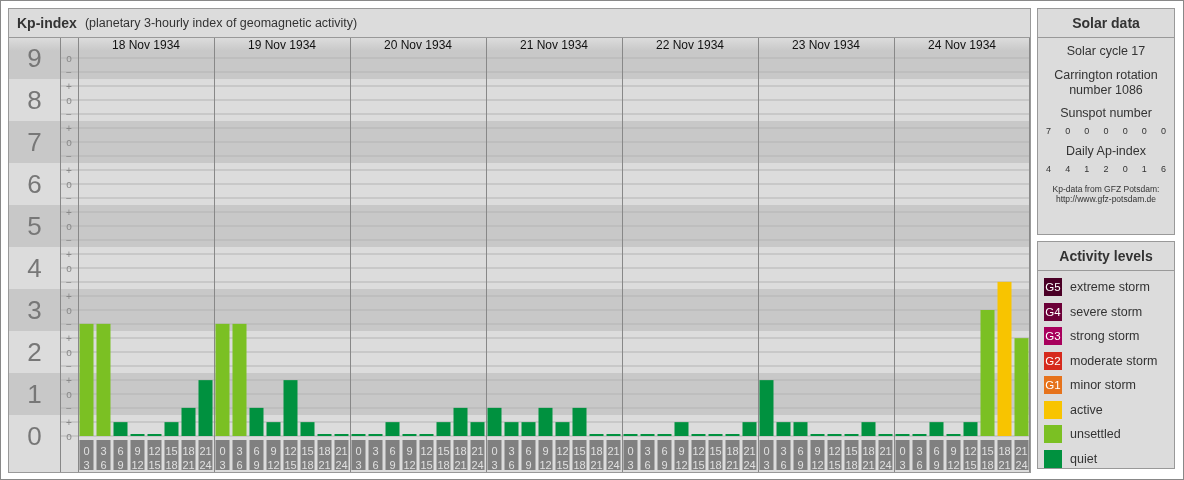  I want to click on hour-label: 9 12, so click(273, 455).